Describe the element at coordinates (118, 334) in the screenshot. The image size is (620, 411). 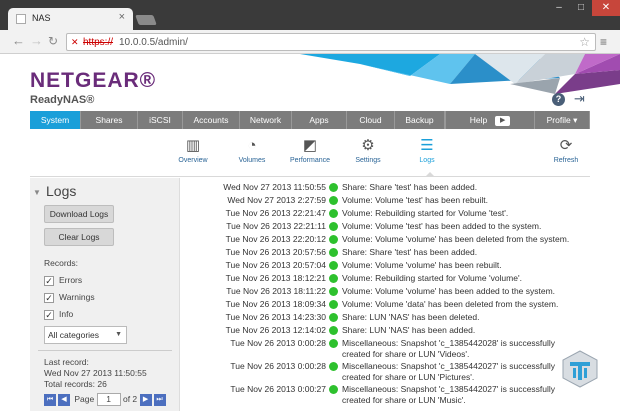
I see `chevron-down-icon: ▼` at that location.